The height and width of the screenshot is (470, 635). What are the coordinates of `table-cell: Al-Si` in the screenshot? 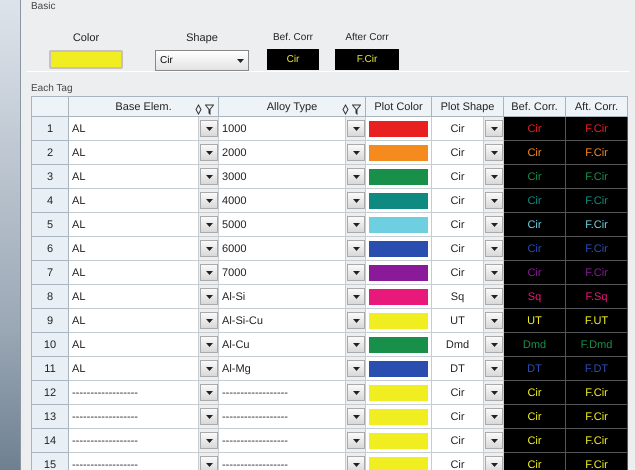 It's located at (282, 296).